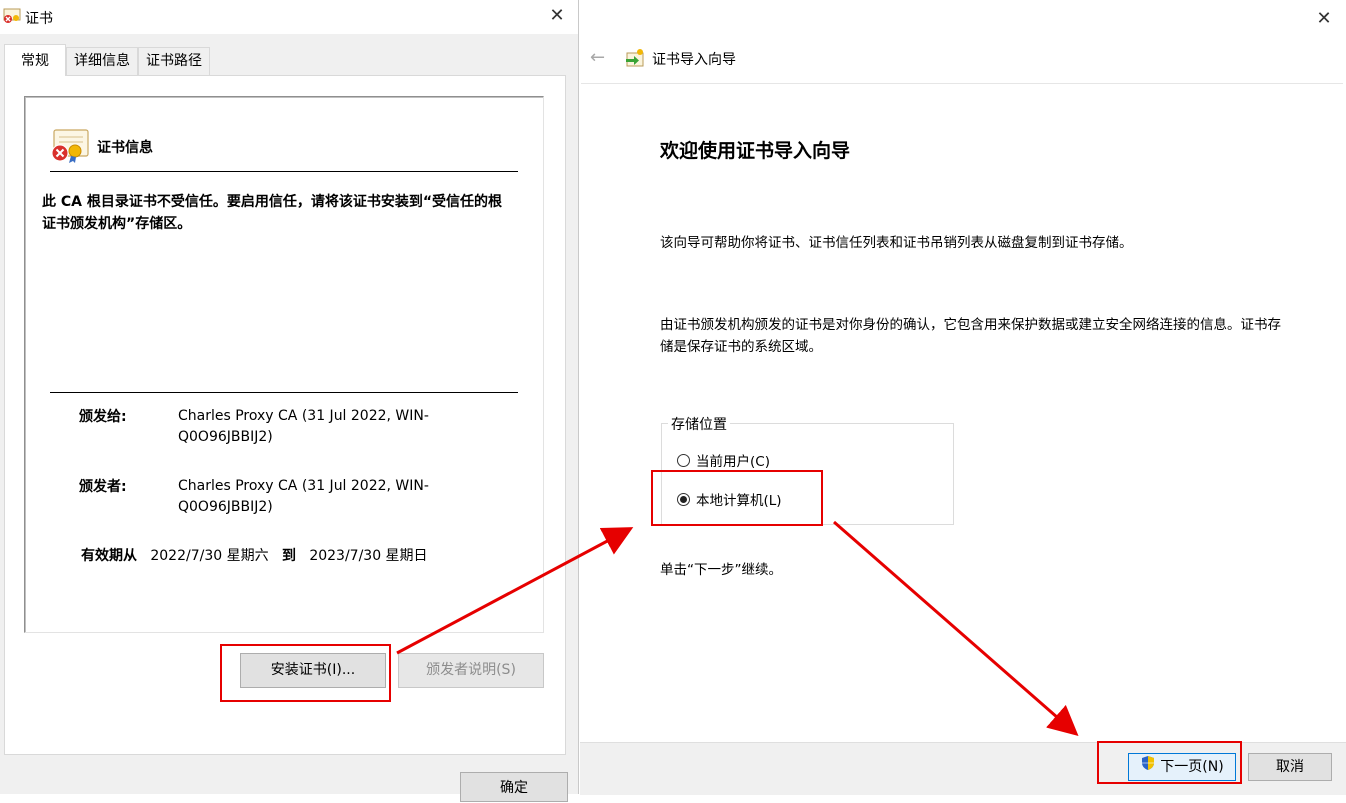 This screenshot has width=1346, height=803. What do you see at coordinates (174, 61) in the screenshot?
I see `tab-certification-path: 证书路径` at bounding box center [174, 61].